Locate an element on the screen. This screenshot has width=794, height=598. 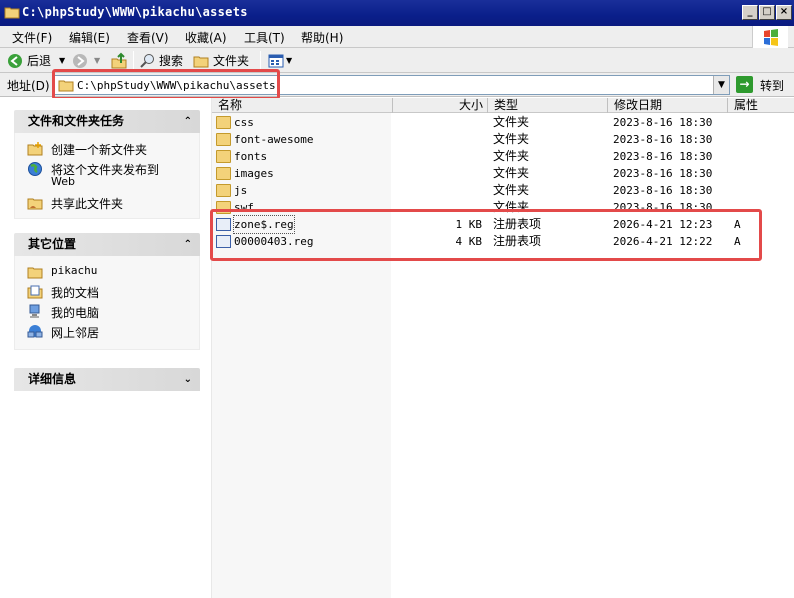
windows-logo-icon is located at coordinates (770, 38).